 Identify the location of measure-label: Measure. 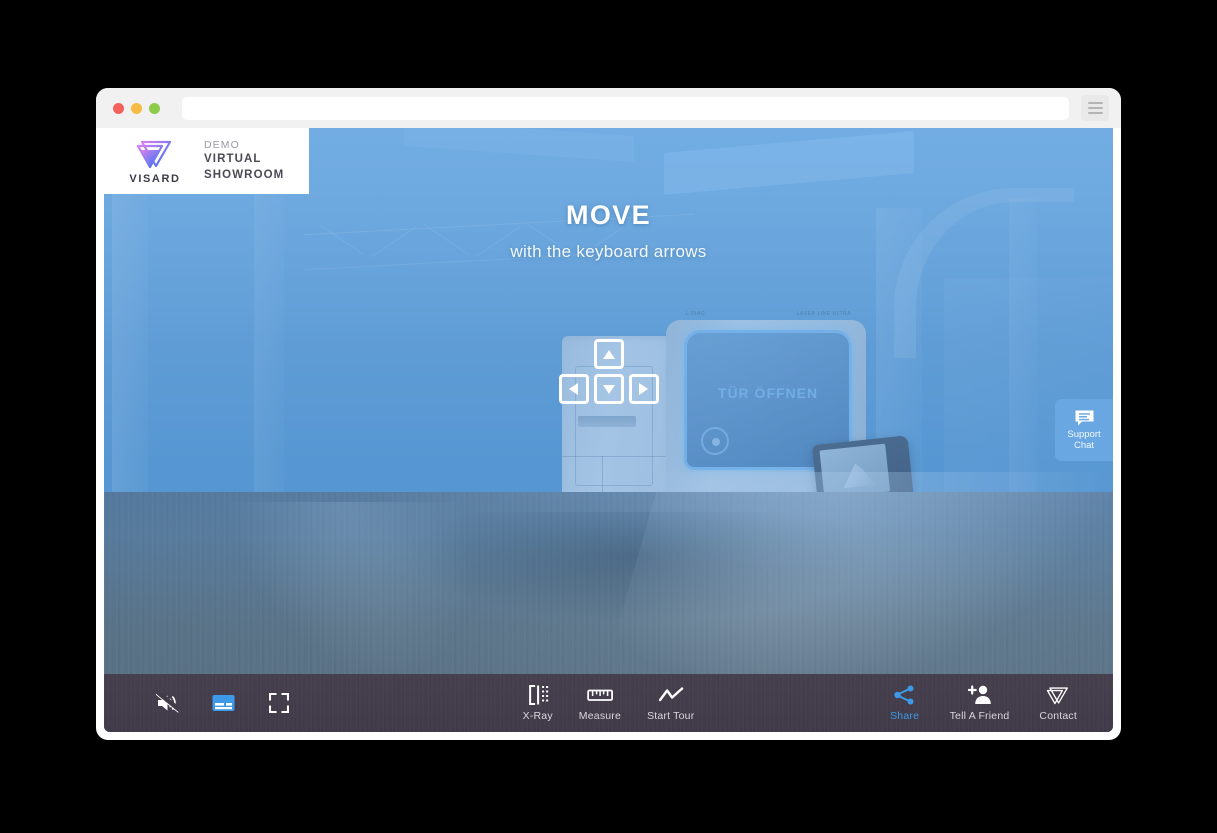
(600, 716).